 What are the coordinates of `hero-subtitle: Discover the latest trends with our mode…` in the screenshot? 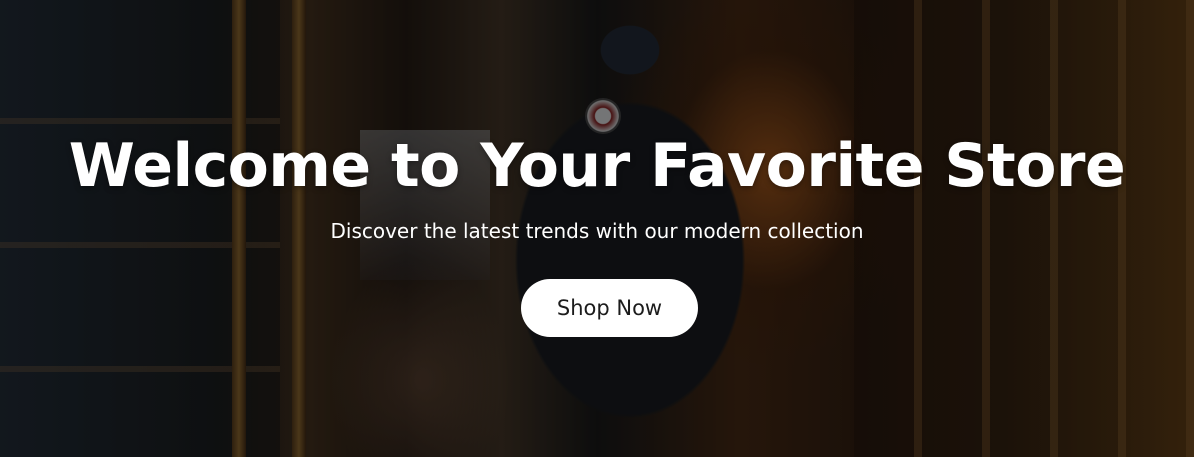 It's located at (597, 231).